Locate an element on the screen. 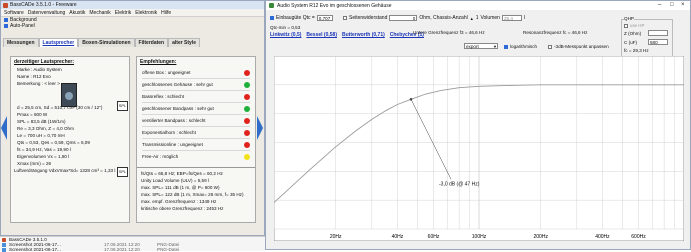 The image size is (691, 252). spec-own-volume: Eigenvolumen Vx = 1,80 l is located at coordinates (43, 156).